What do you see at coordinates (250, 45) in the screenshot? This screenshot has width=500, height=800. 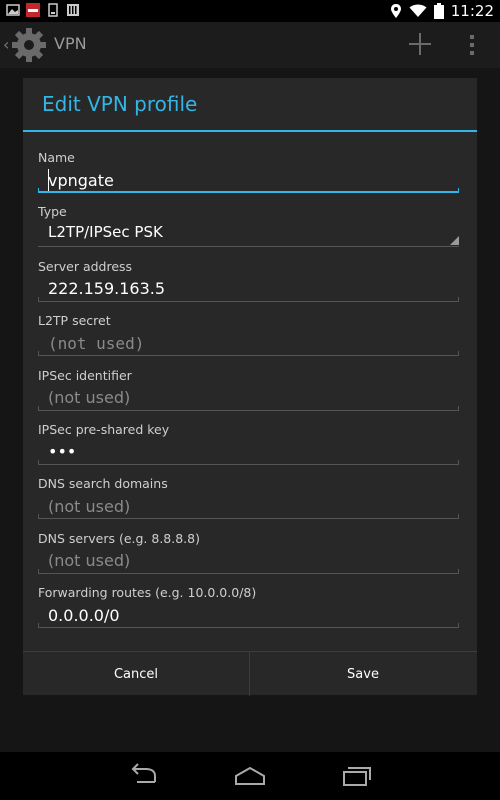 I see `action-bar: ‹ VPN` at bounding box center [250, 45].